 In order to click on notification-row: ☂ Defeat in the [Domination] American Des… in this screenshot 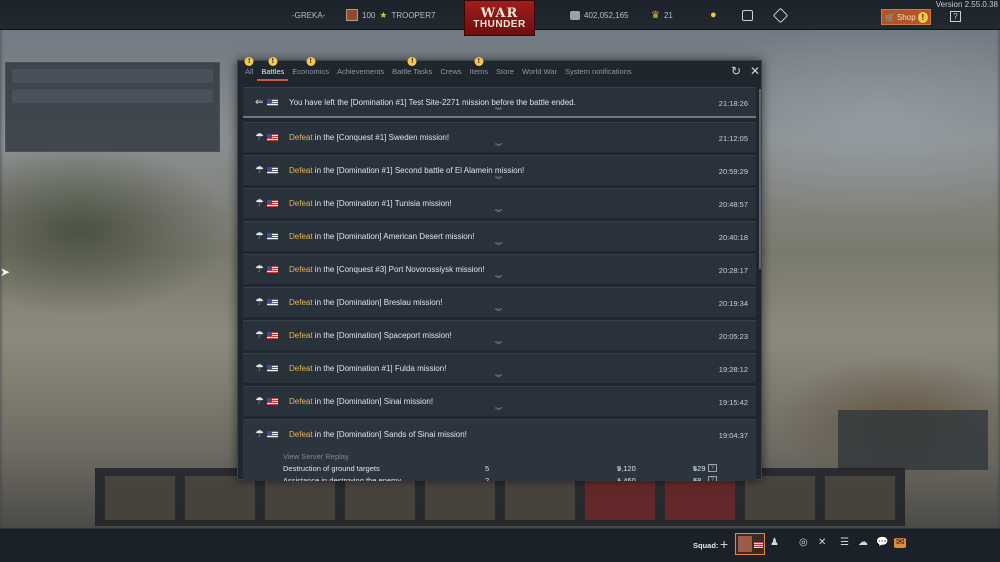, I will do `click(499, 236)`.